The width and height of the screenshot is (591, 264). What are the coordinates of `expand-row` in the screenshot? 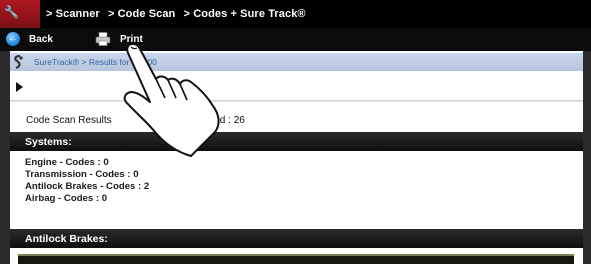 It's located at (296, 87).